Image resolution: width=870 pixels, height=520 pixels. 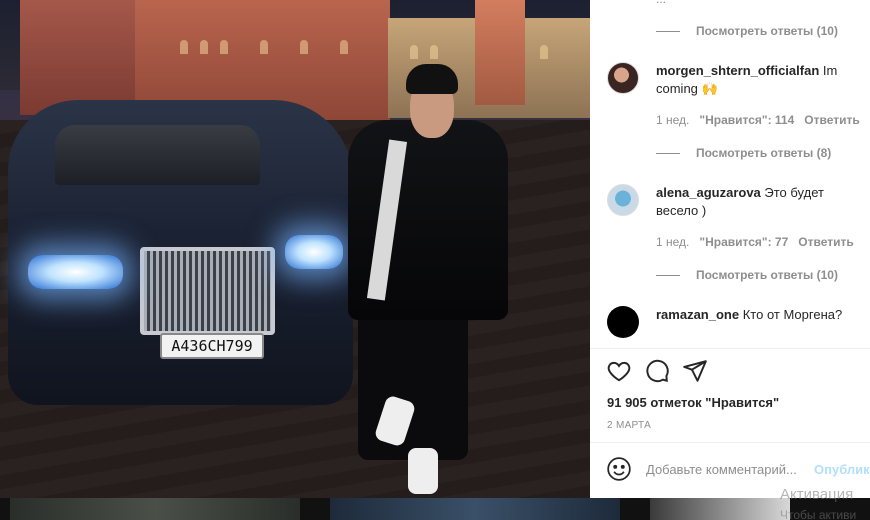 What do you see at coordinates (157, 155) in the screenshot?
I see `car-windshield` at bounding box center [157, 155].